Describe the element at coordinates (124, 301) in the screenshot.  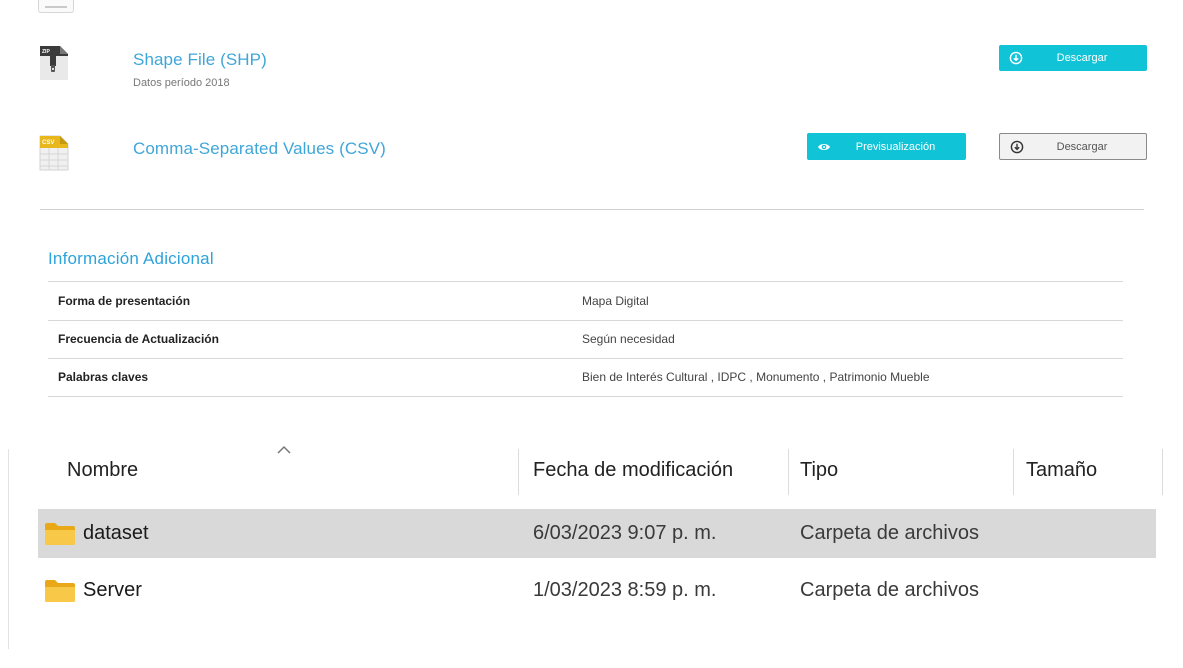
I see `info-key: Forma de presentación` at that location.